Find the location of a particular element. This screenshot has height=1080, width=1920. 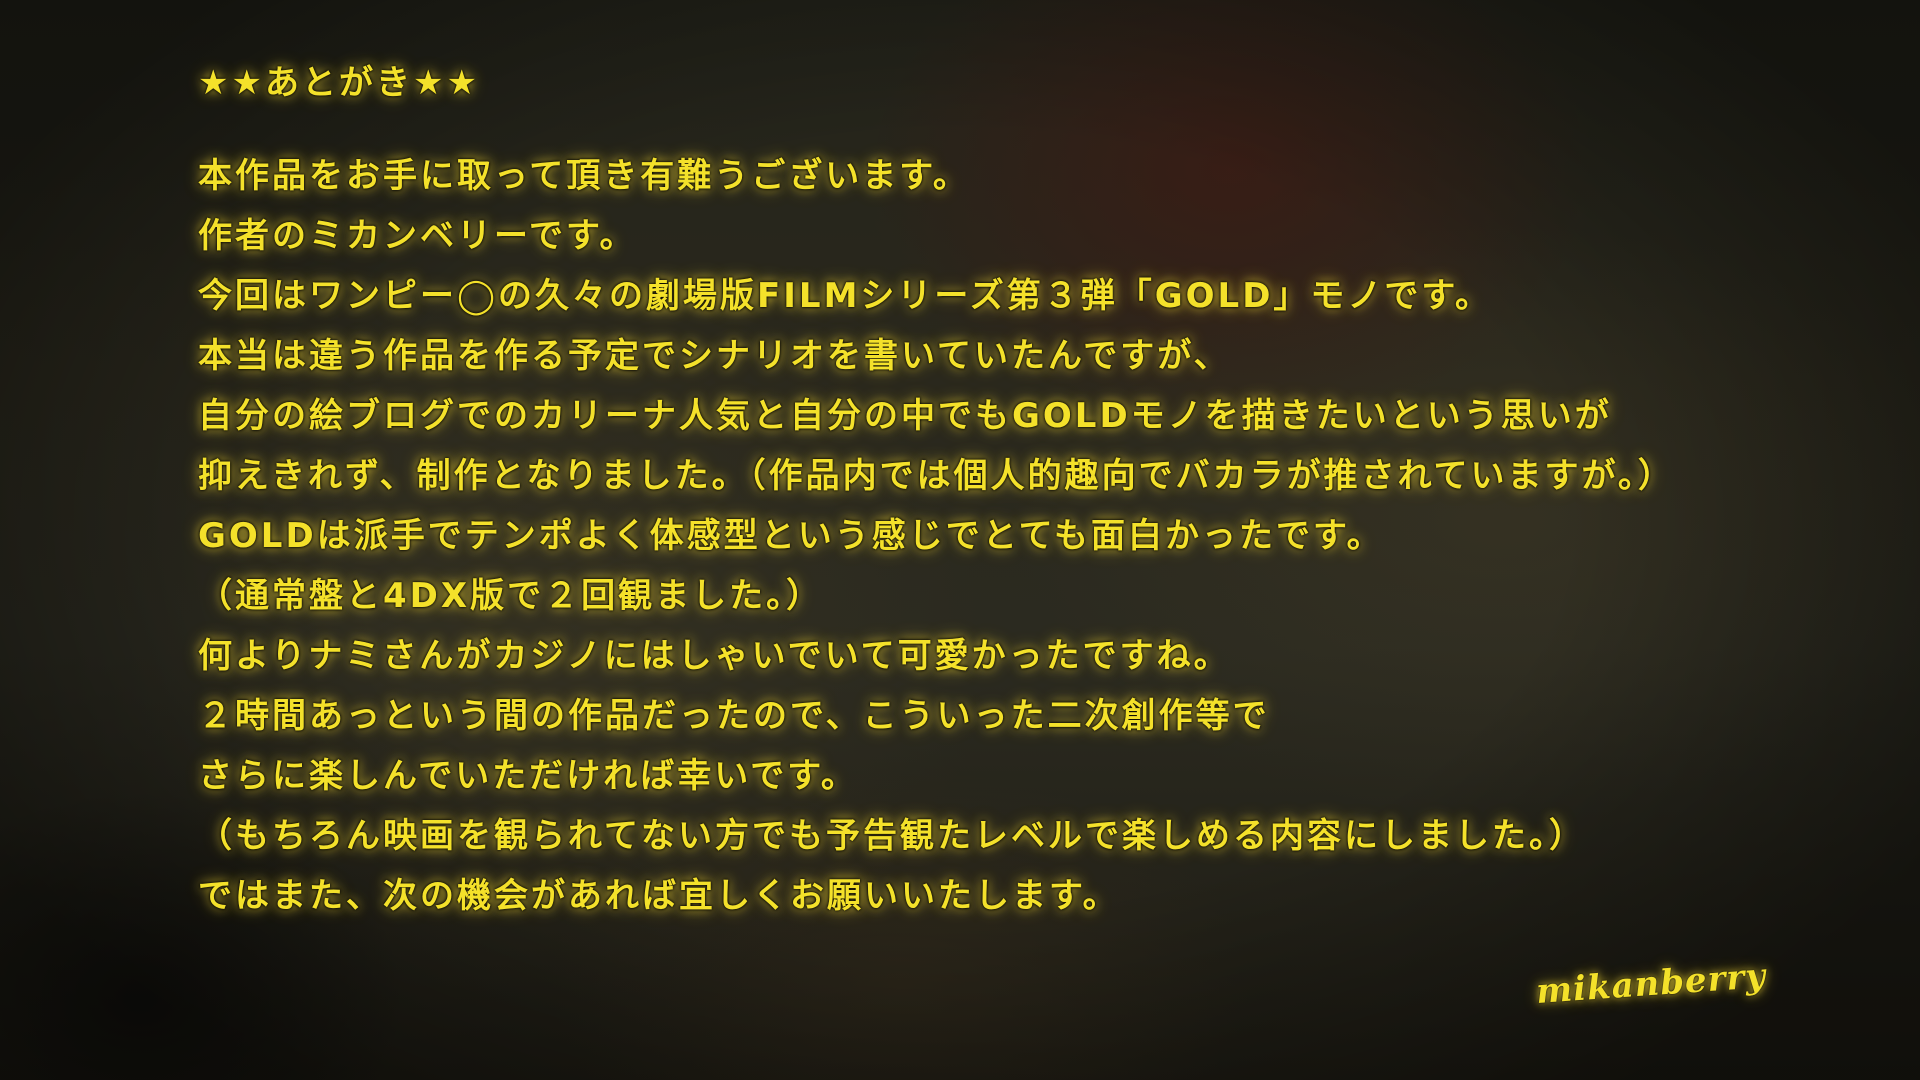

afterword-line: ２時間あっという間の作品だったので、こういった二次創作等で is located at coordinates (734, 716).